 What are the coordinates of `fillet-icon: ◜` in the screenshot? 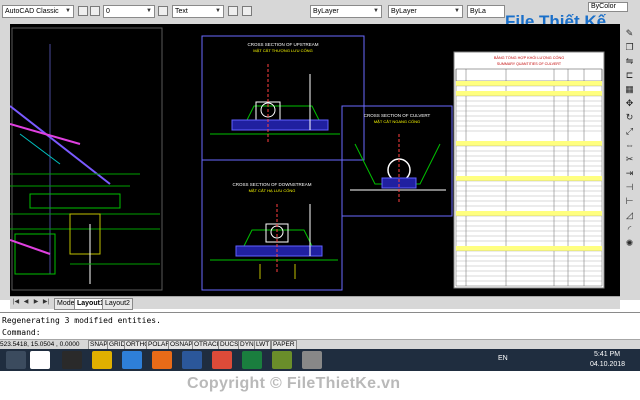 It's located at (629, 229).